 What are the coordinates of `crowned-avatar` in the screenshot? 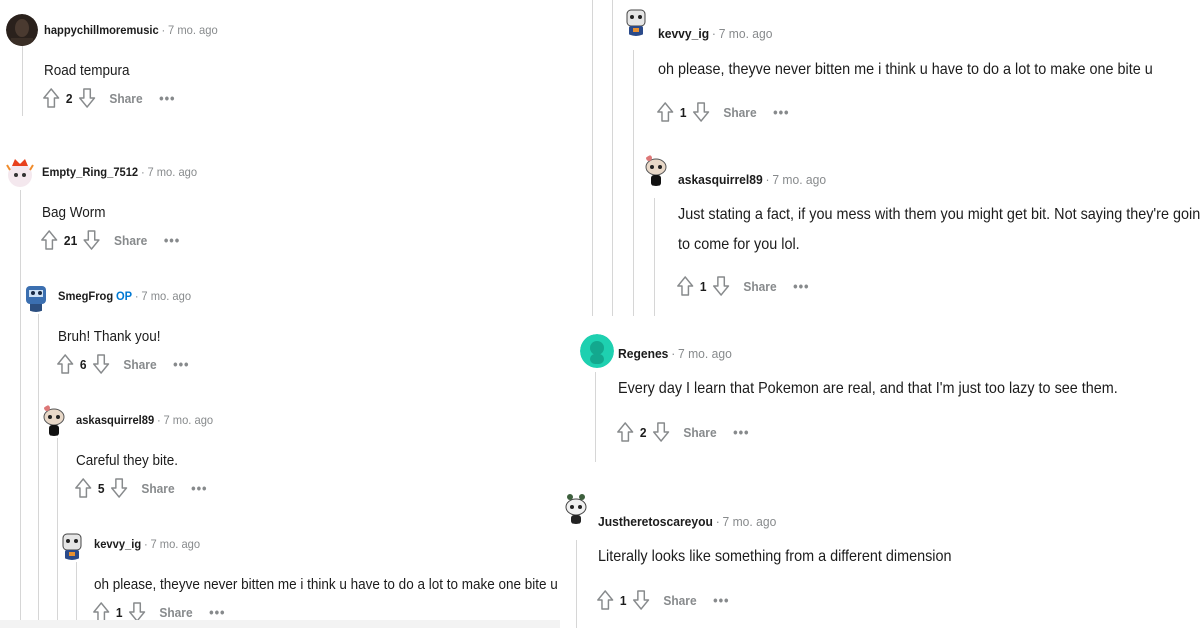 It's located at (20, 172).